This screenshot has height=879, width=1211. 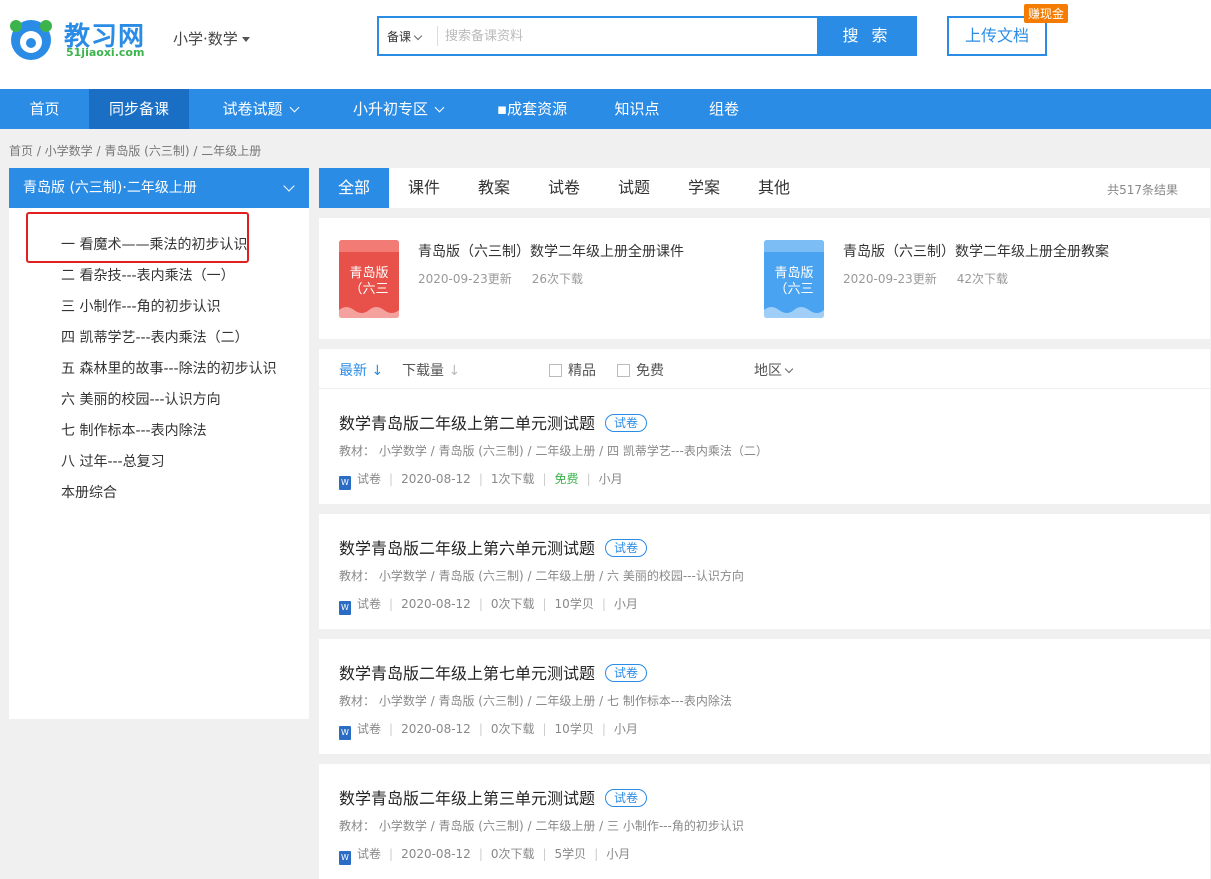 I want to click on header: 教习网 51jiaoxi.com 小学·数学 备课 搜 索 上传文档 赚现金, so click(x=605, y=44).